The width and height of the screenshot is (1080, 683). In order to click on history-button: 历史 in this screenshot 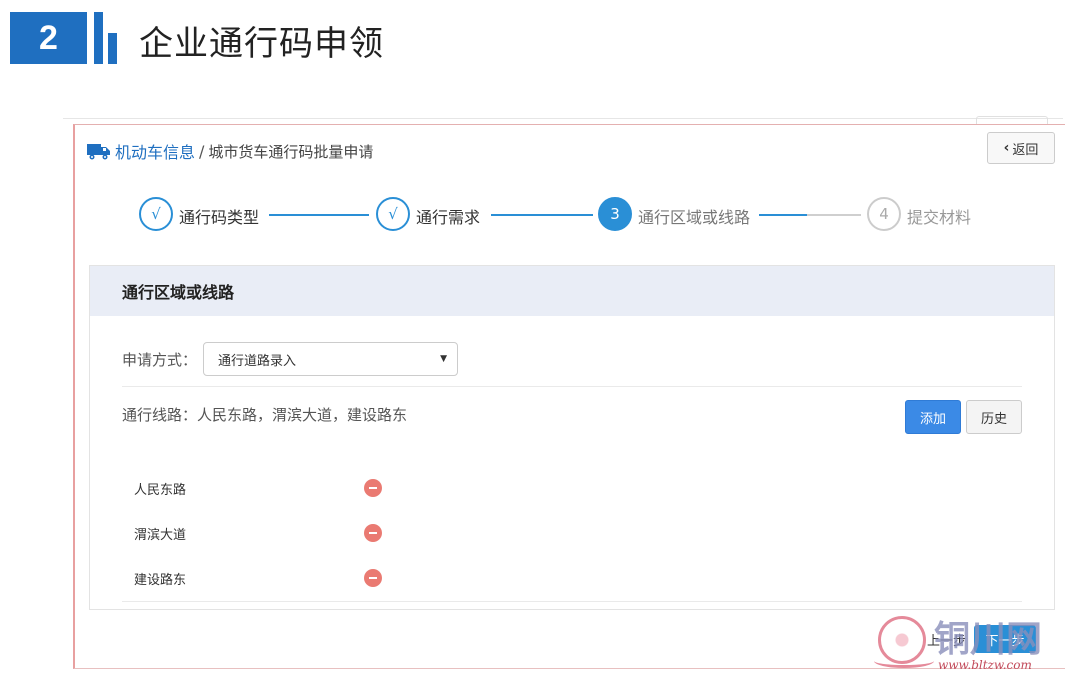, I will do `click(994, 417)`.